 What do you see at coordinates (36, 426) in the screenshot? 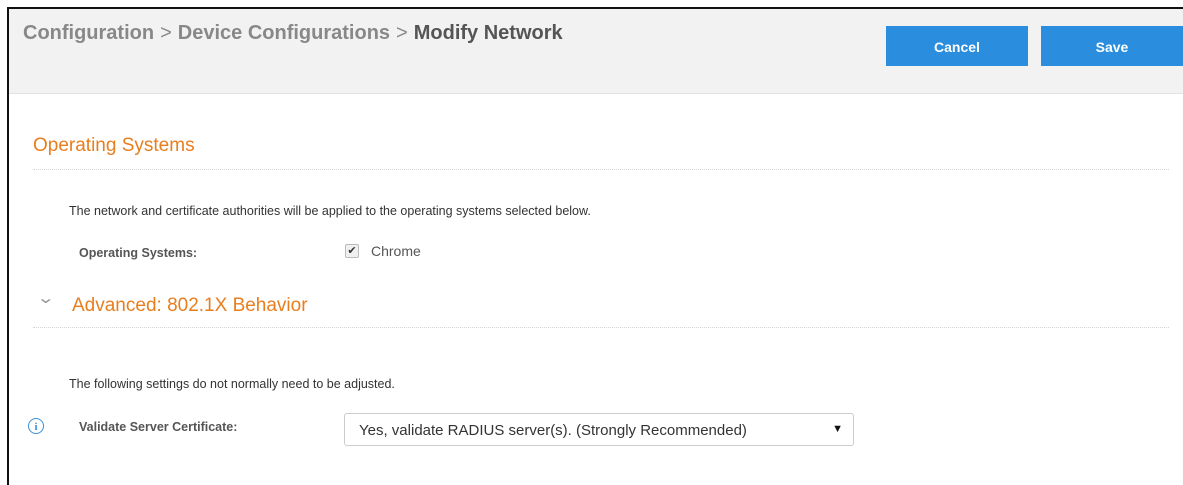
I see `info-icon: i` at bounding box center [36, 426].